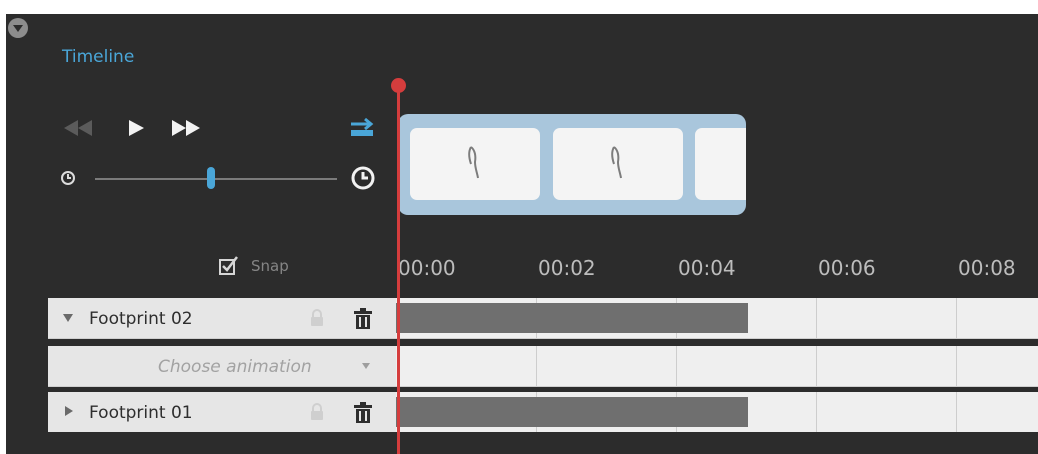 The image size is (1038, 454). I want to click on track-header: Footprint 01, so click(222, 412).